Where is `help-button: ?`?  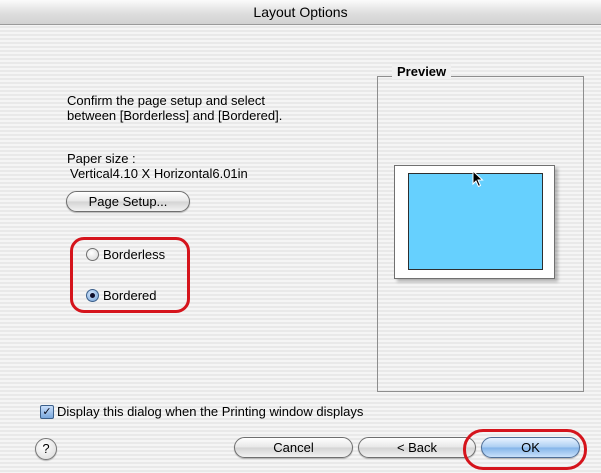 help-button: ? is located at coordinates (46, 449).